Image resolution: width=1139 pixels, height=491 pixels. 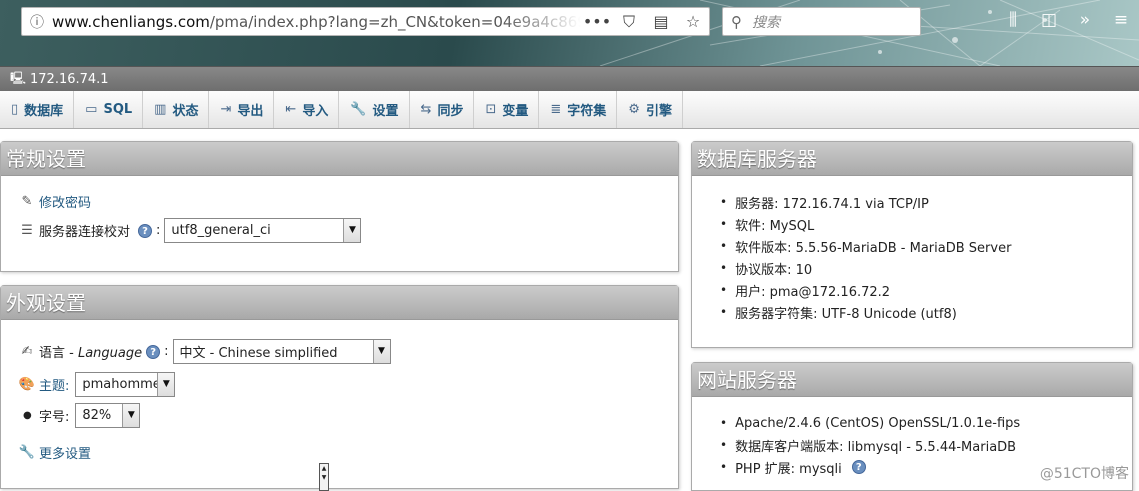 I want to click on theme-palette-icon: 🎨, so click(x=27, y=384).